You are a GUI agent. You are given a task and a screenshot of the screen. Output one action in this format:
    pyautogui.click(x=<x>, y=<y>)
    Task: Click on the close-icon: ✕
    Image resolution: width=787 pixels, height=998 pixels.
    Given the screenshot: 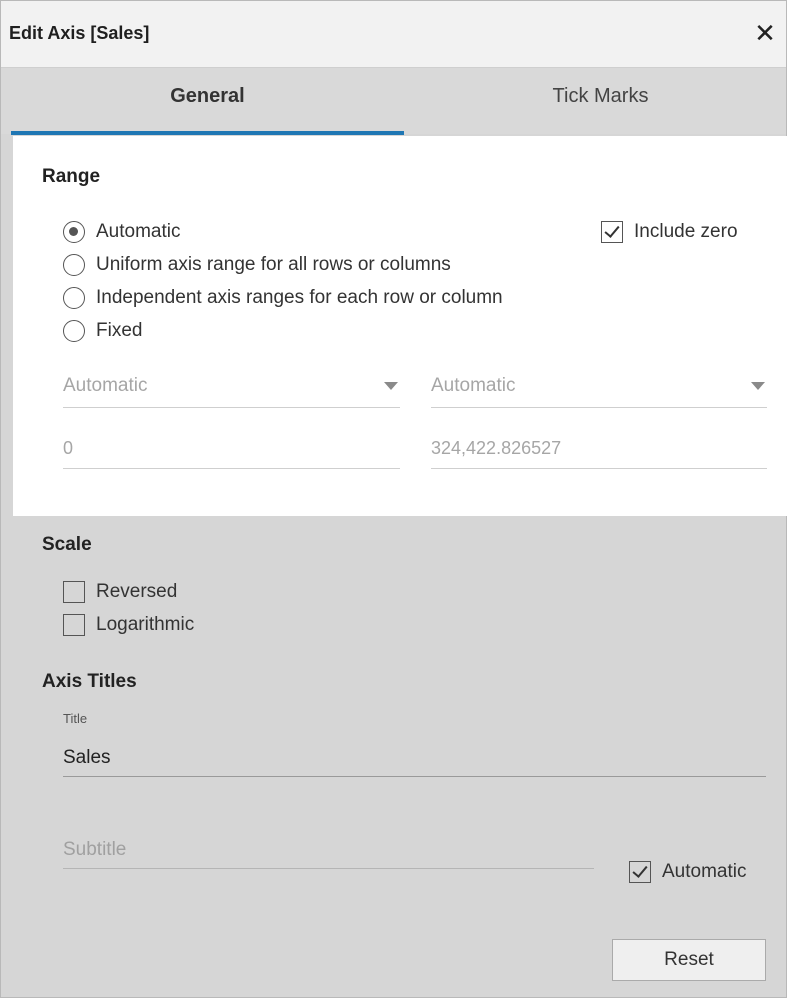 What is the action you would take?
    pyautogui.click(x=765, y=33)
    